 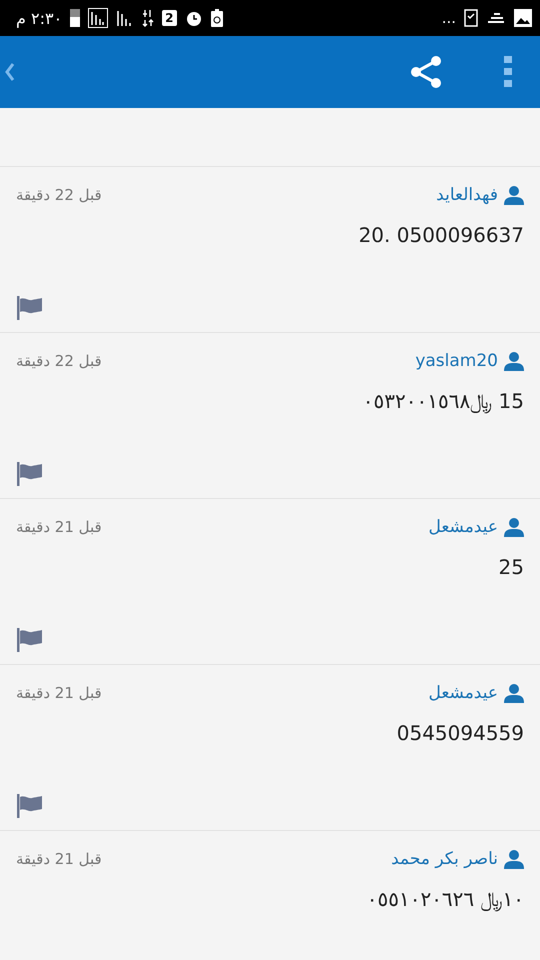 I want to click on battery-saver-icon, so click(x=216, y=18).